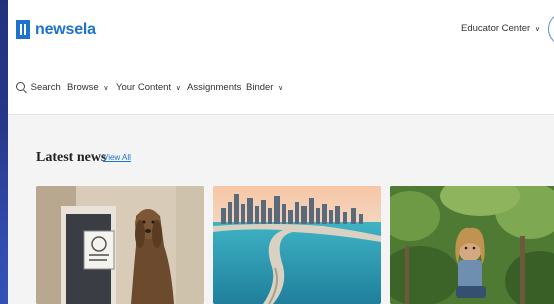  I want to click on search-icon, so click(20, 86).